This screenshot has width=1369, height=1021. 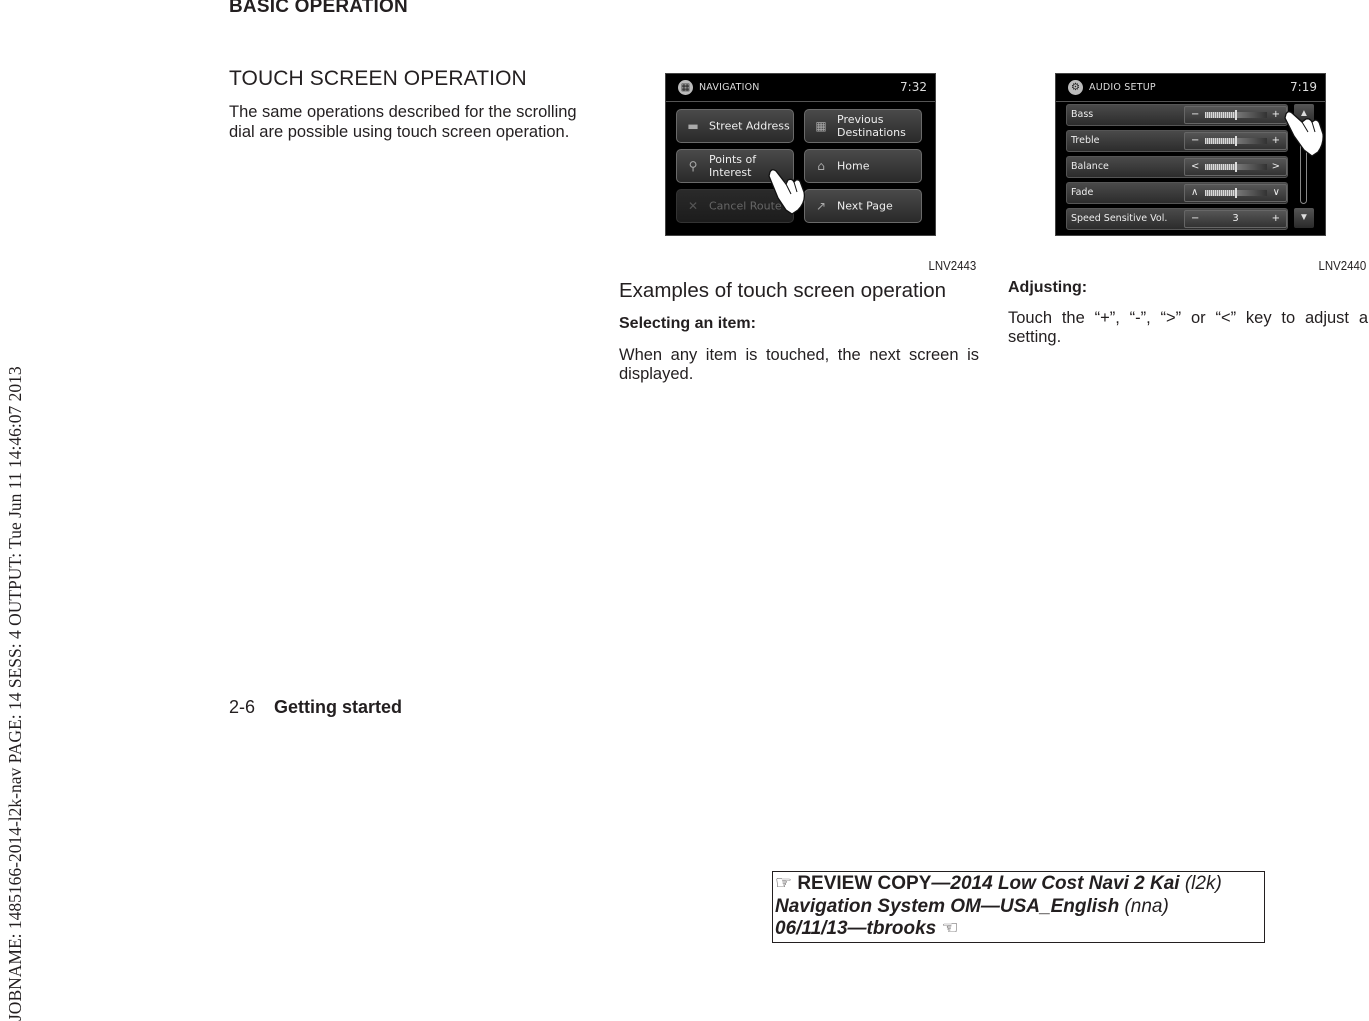 What do you see at coordinates (693, 206) in the screenshot?
I see `cancel-route-icon: ✕` at bounding box center [693, 206].